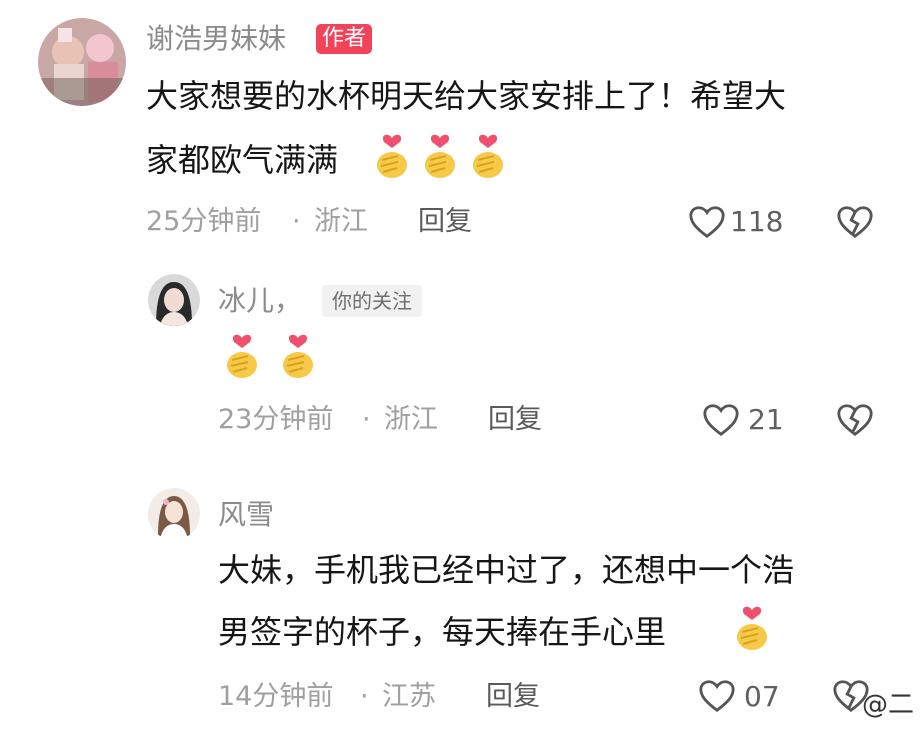  Describe the element at coordinates (757, 221) in the screenshot. I see `like-count: 118` at that location.